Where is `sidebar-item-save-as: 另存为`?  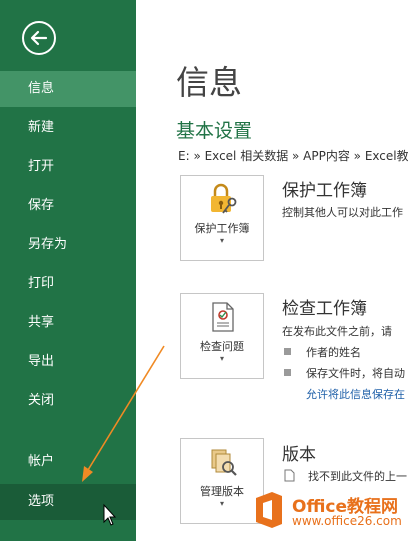
sidebar-item-save-as: 另存为 is located at coordinates (68, 245).